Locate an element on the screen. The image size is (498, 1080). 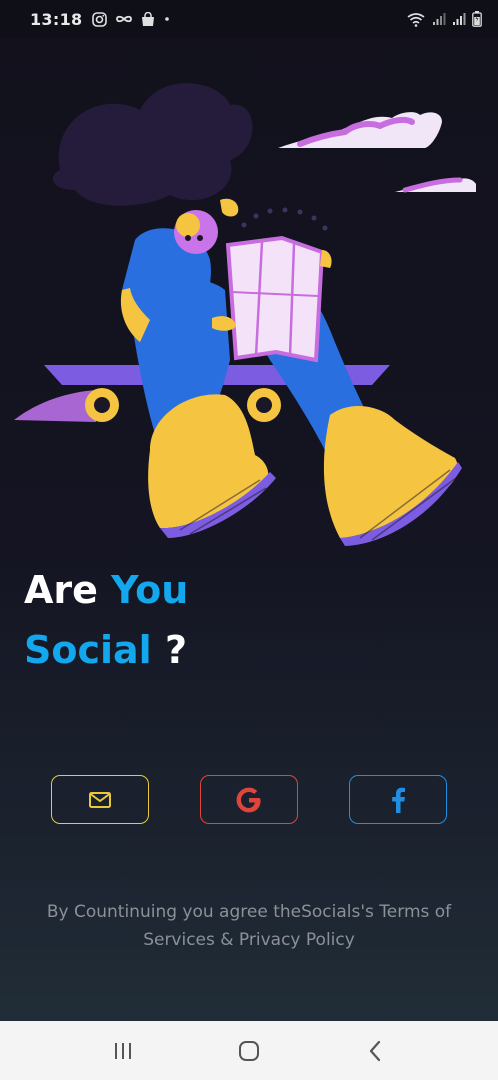
status-time: 13:18 is located at coordinates (56, 19).